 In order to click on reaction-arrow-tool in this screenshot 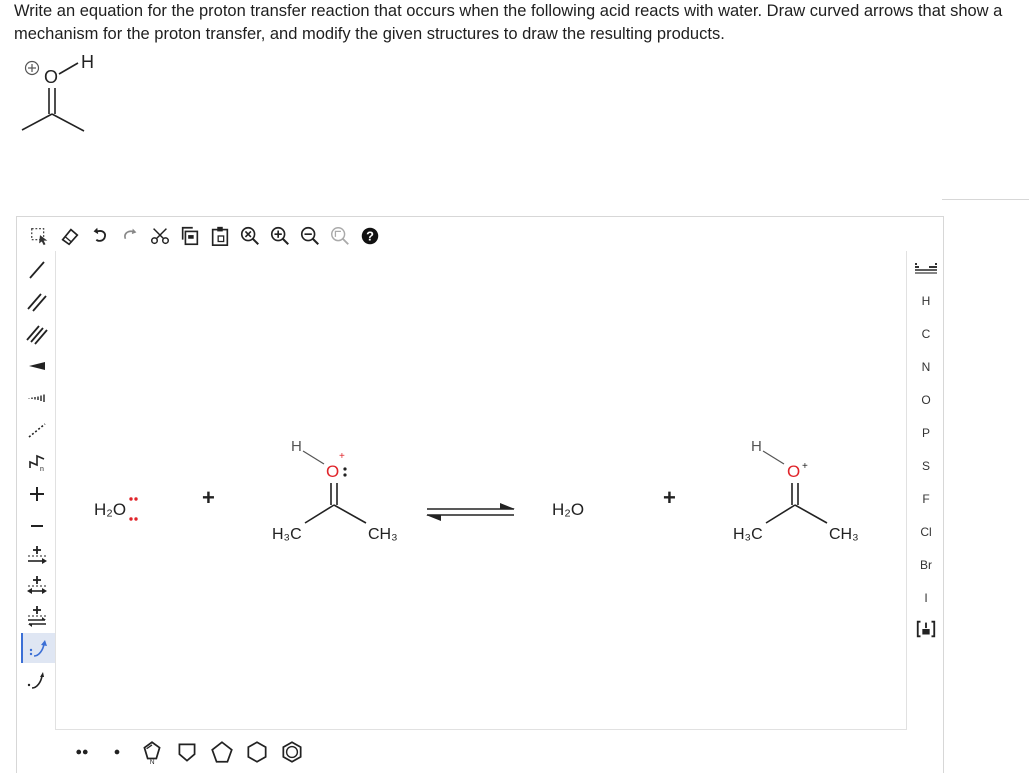, I will do `click(37, 556)`.